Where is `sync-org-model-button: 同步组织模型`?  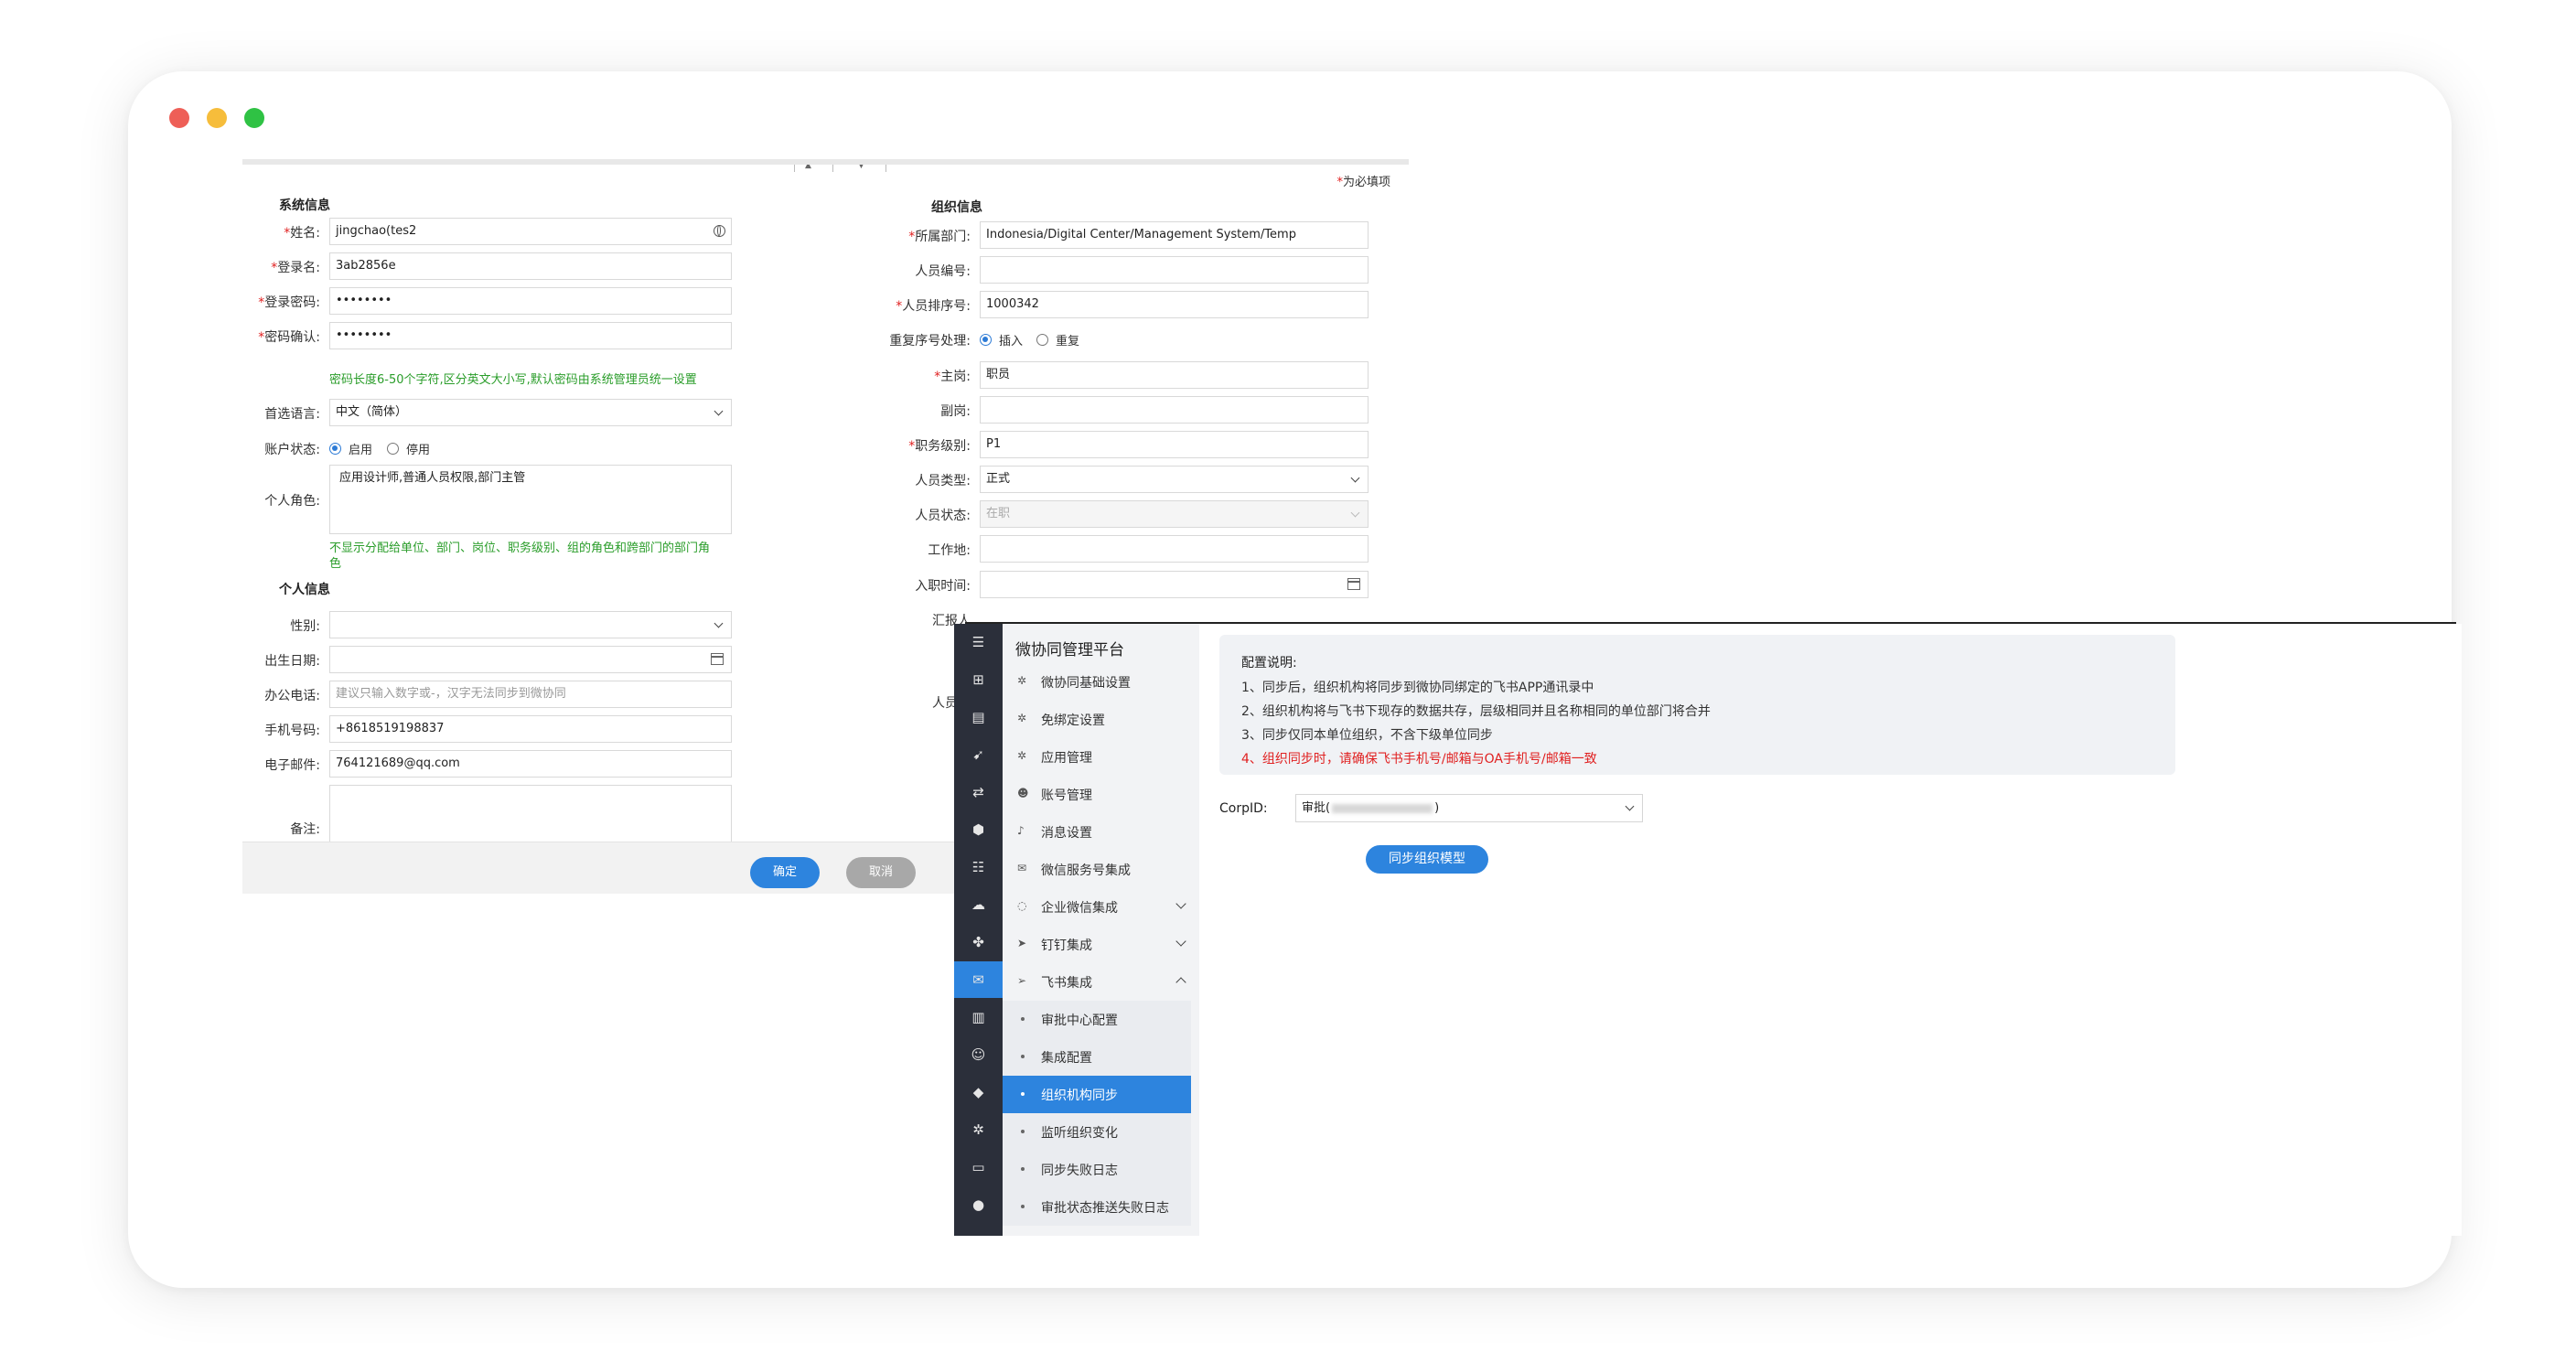 sync-org-model-button: 同步组织模型 is located at coordinates (1427, 859).